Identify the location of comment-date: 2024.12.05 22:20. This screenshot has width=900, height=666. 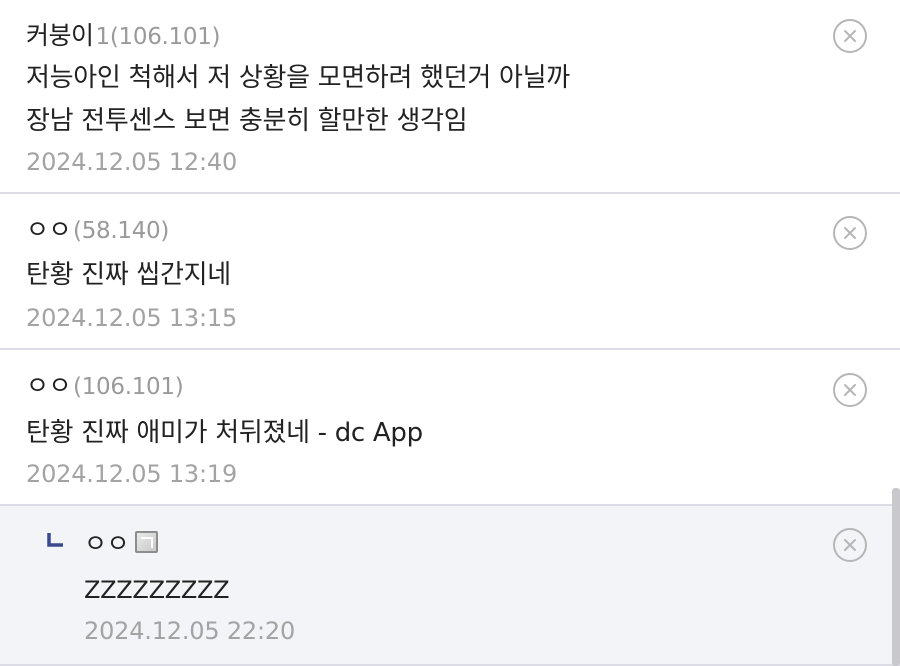
(190, 631).